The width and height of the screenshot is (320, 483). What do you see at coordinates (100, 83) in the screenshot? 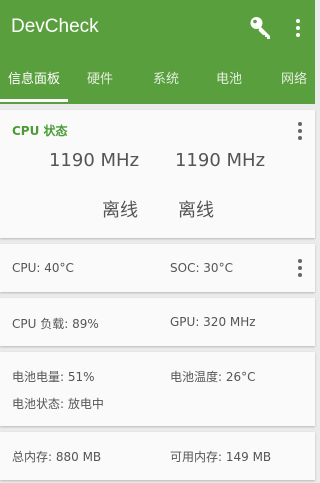
I see `tab-hardware: 硬件` at bounding box center [100, 83].